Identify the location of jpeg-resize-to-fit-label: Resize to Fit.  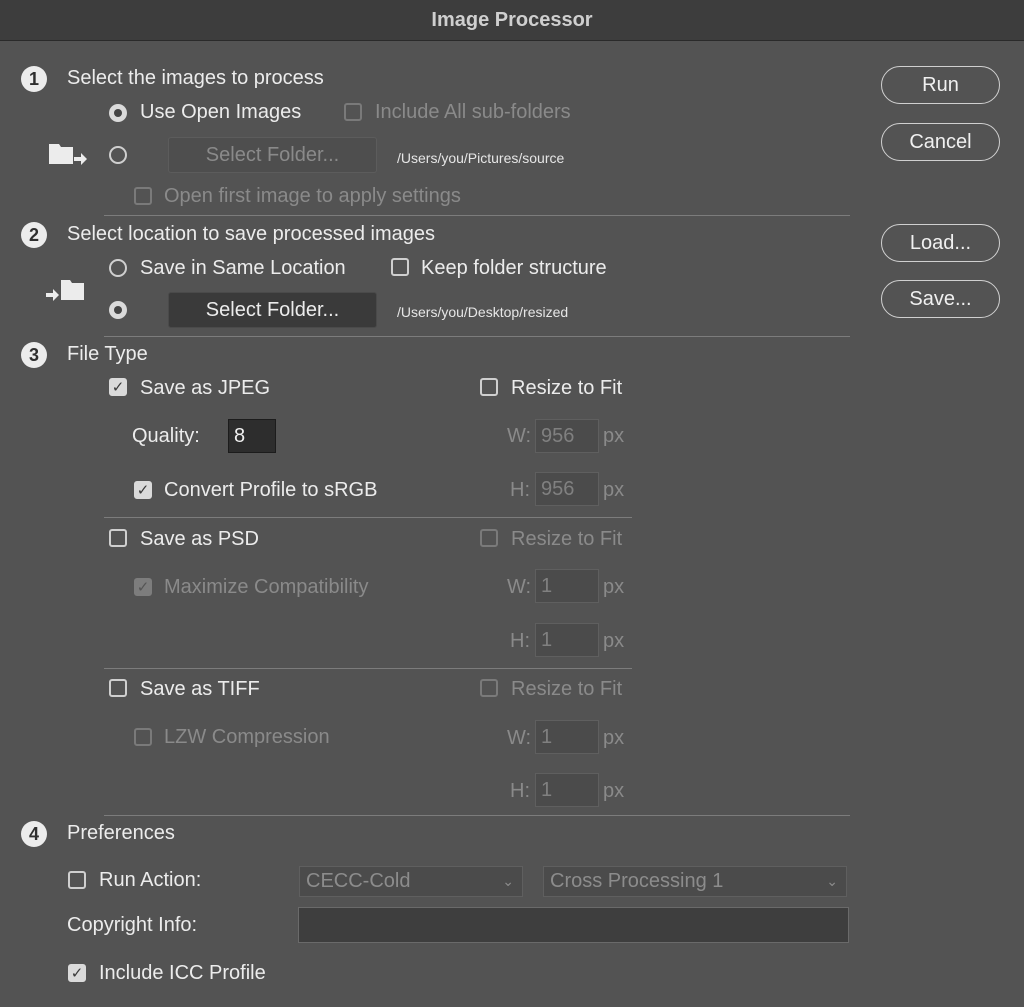
(567, 388).